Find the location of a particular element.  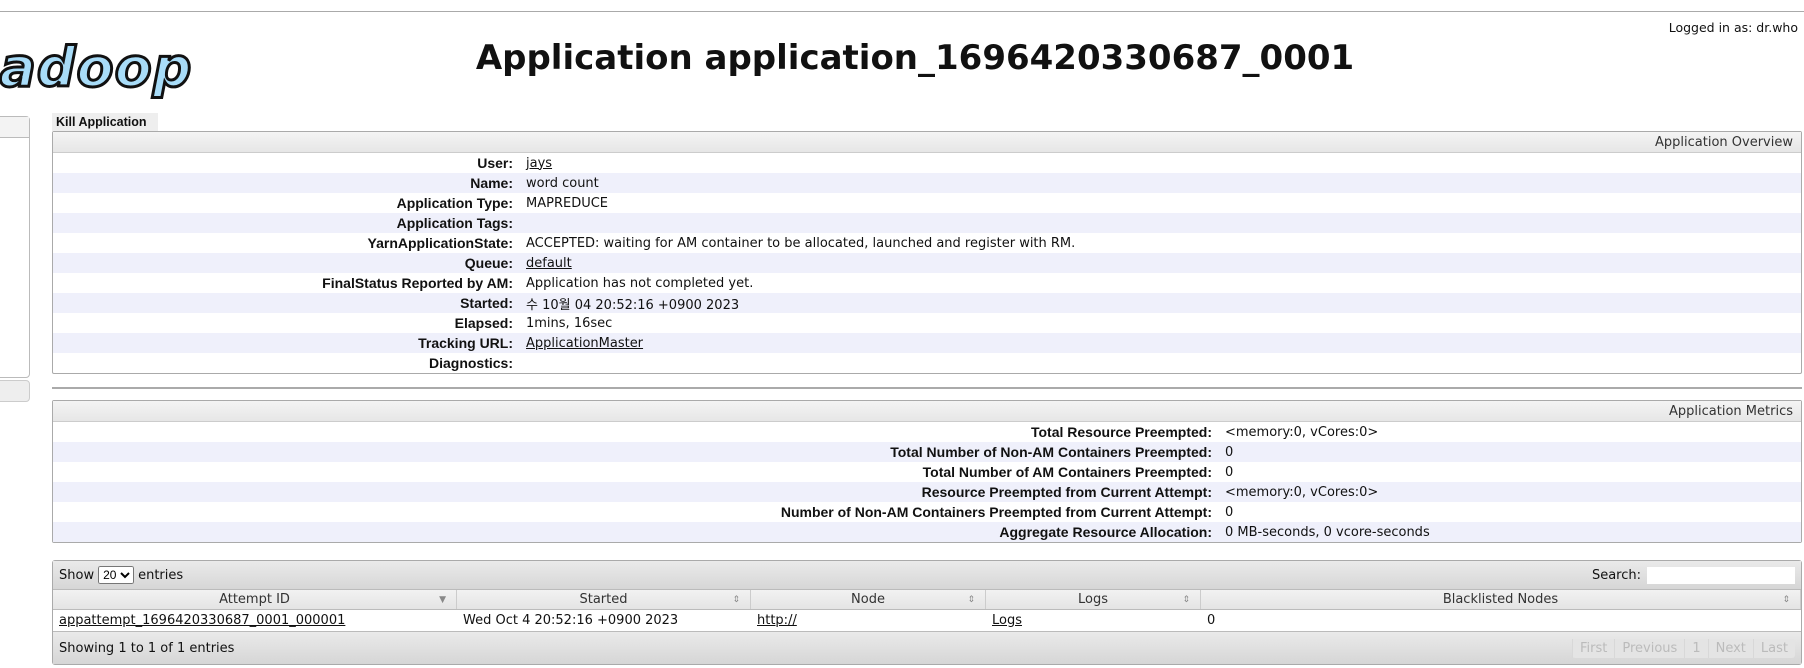

sort-desc-icon: ▼ is located at coordinates (442, 600).